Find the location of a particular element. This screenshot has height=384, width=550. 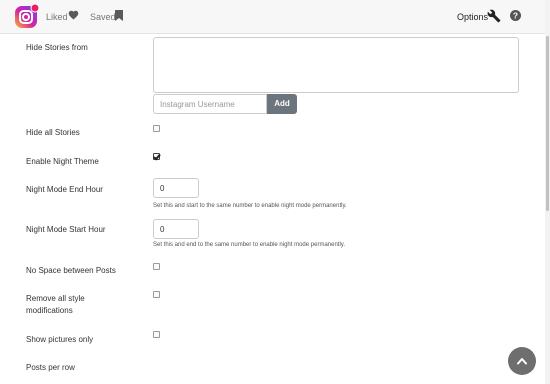

wrench-icon is located at coordinates (494, 16).